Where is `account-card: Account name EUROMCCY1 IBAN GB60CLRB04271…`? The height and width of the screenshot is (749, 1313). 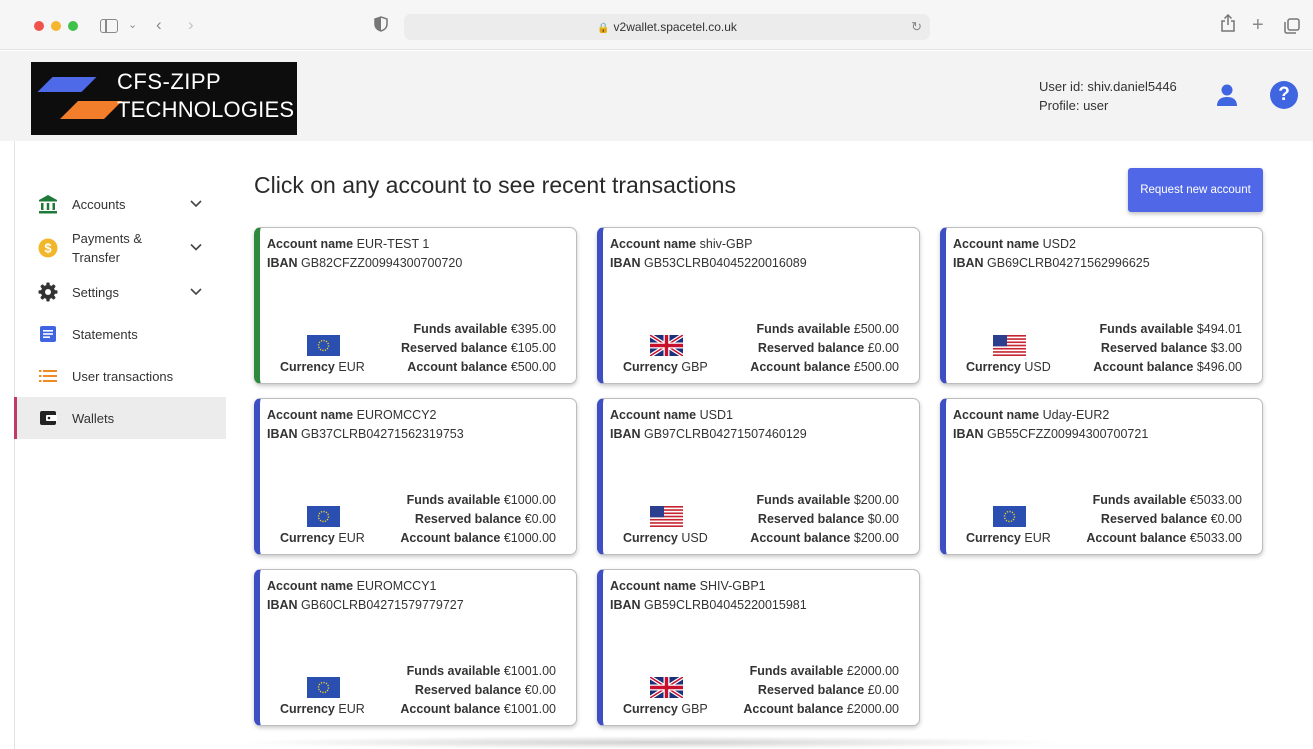
account-card: Account name EUROMCCY1 IBAN GB60CLRB04271… is located at coordinates (415, 647).